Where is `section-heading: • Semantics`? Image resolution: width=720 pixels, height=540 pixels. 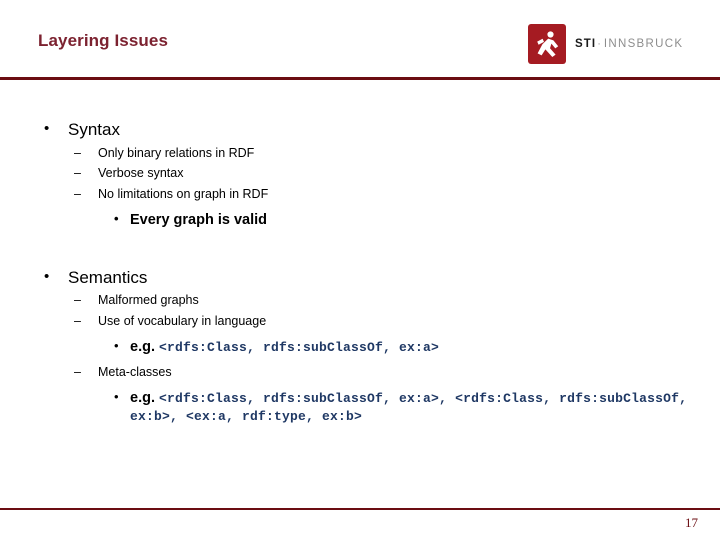 section-heading: • Semantics is located at coordinates (360, 278).